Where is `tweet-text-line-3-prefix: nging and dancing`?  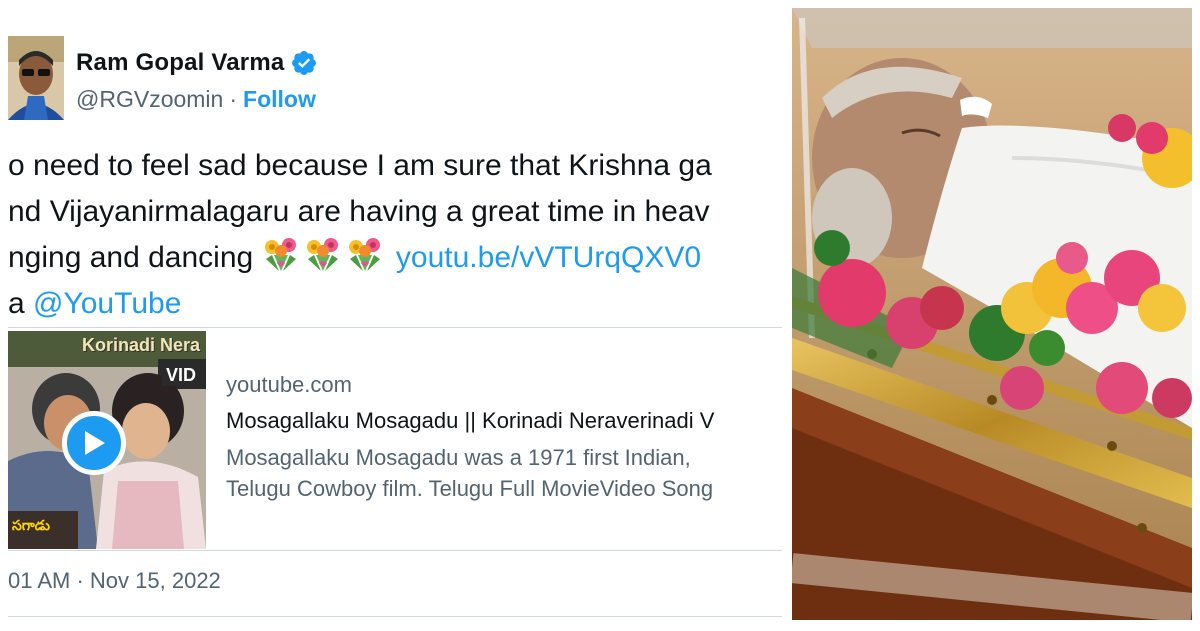 tweet-text-line-3-prefix: nging and dancing is located at coordinates (131, 257).